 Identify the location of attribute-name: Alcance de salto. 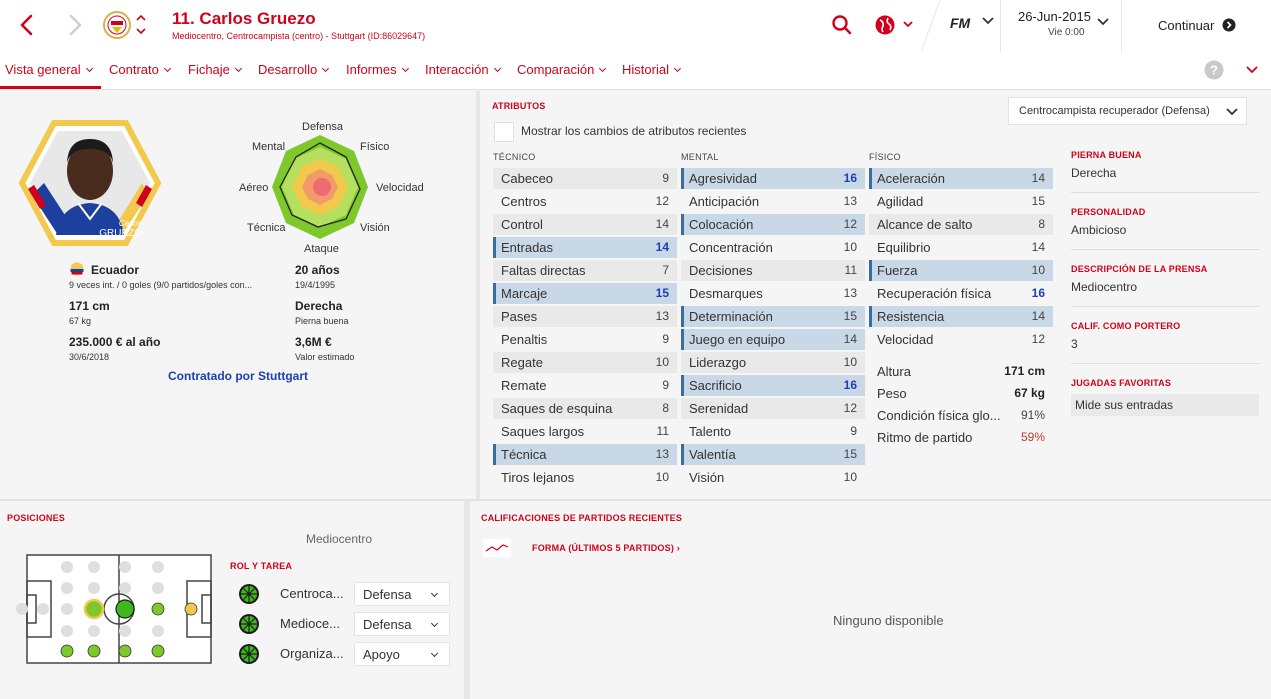
(925, 224).